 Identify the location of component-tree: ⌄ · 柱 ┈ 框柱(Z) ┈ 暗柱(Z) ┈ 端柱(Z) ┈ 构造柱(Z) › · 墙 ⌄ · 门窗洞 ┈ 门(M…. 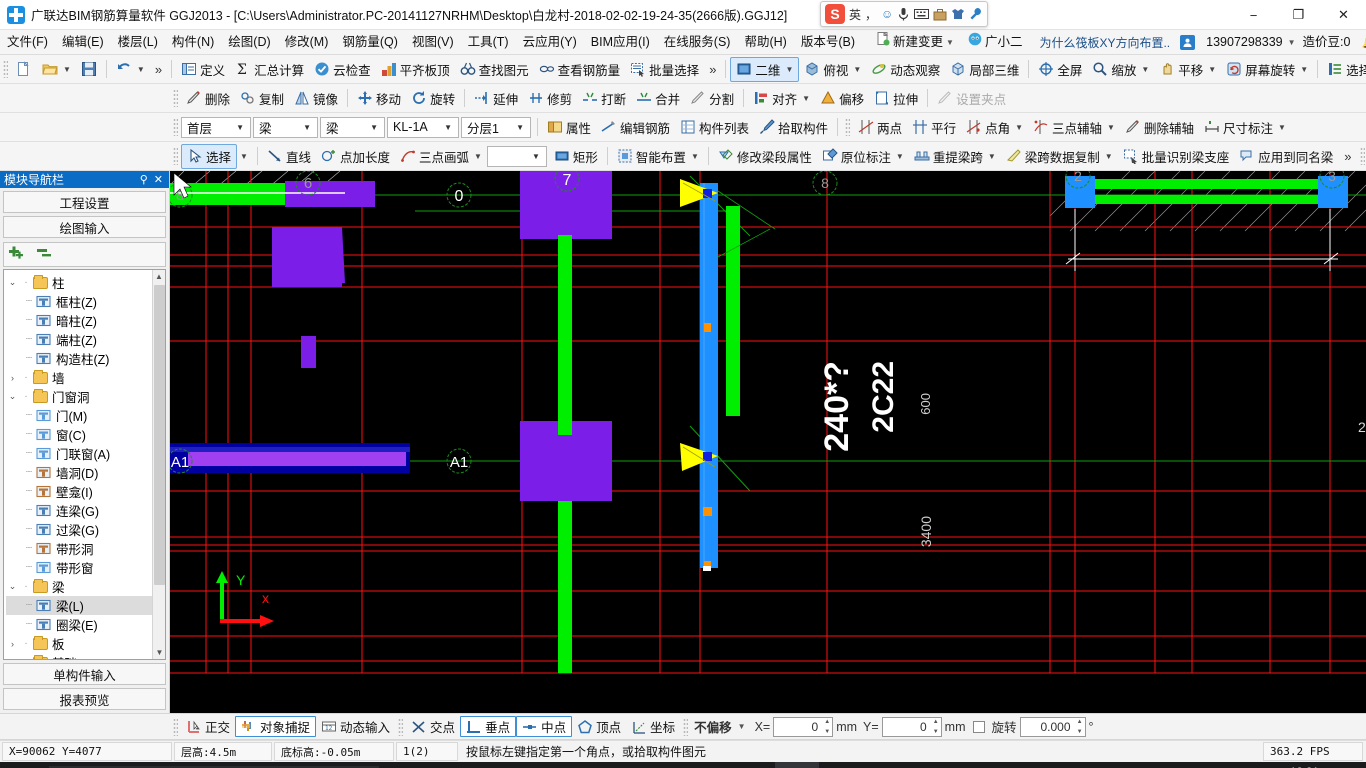
(84, 464).